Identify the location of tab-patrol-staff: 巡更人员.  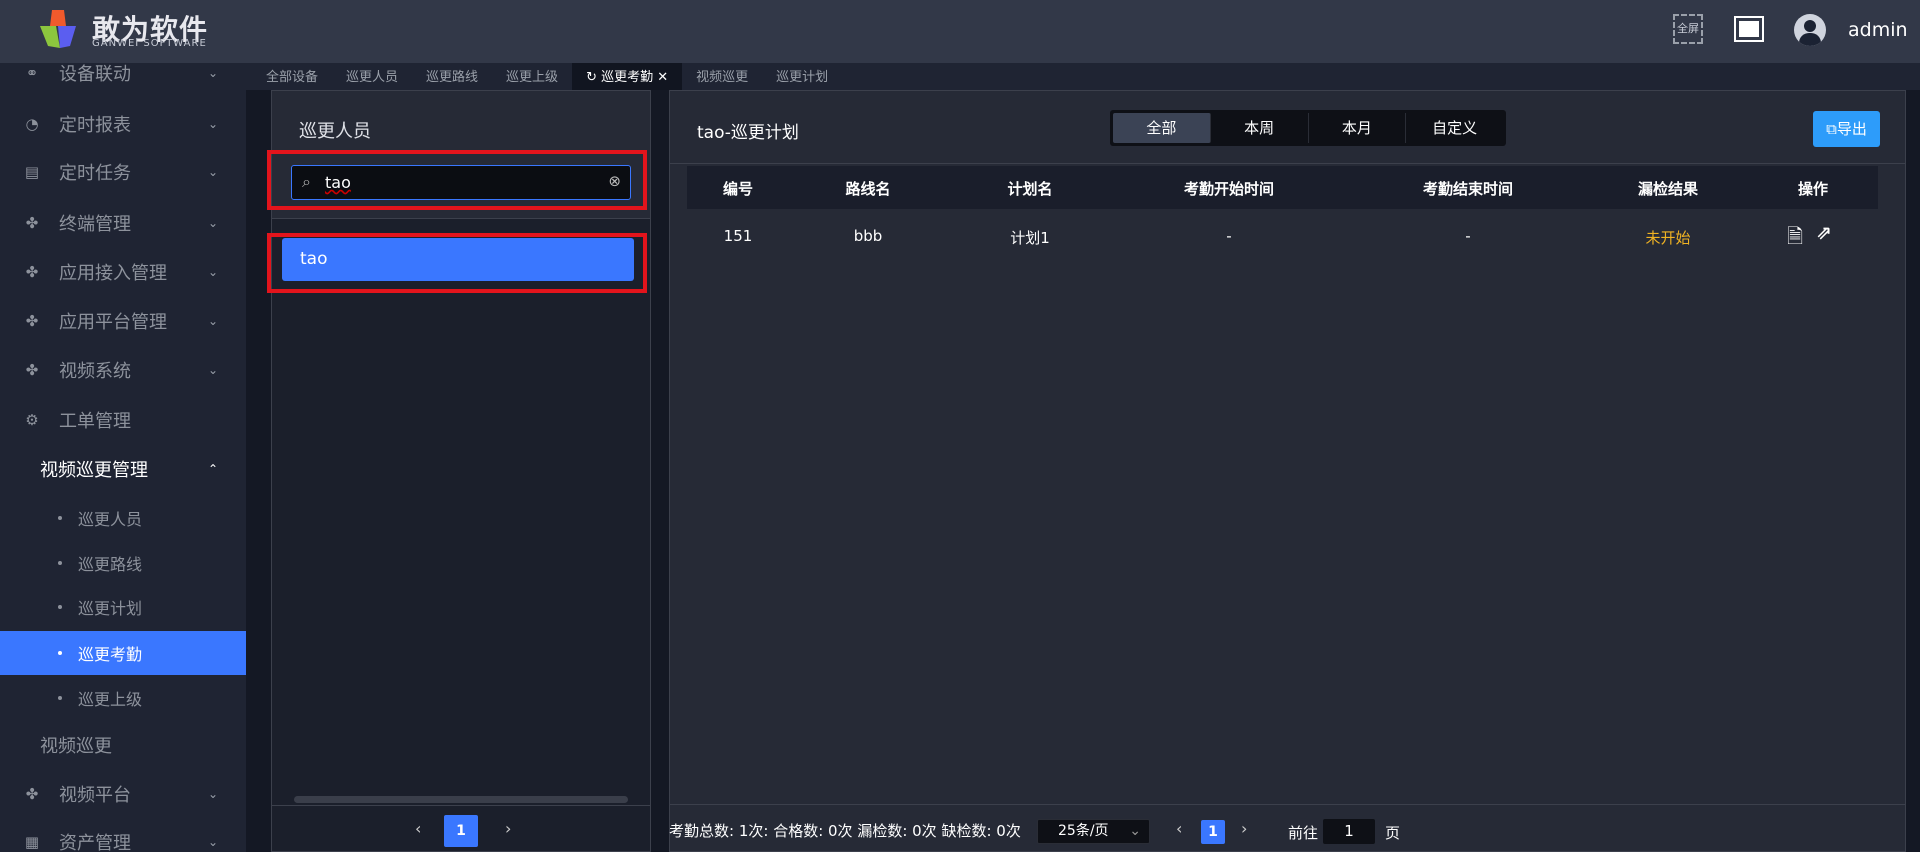
(372, 76).